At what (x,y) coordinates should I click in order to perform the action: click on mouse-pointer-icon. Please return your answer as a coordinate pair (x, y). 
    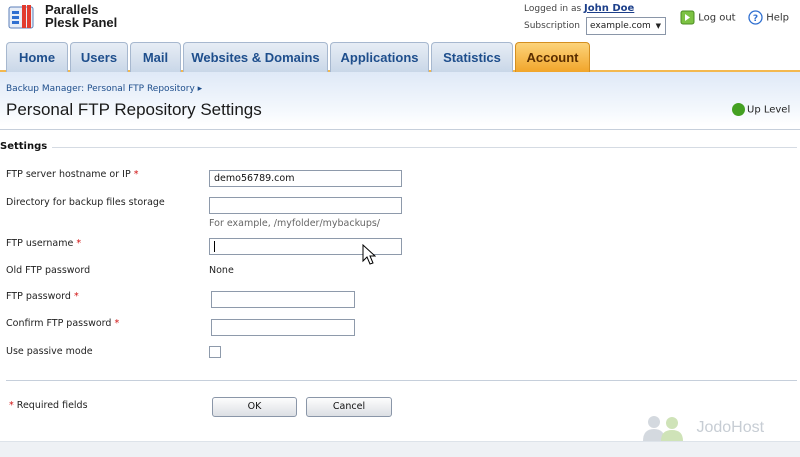
    Looking at the image, I should click on (369, 254).